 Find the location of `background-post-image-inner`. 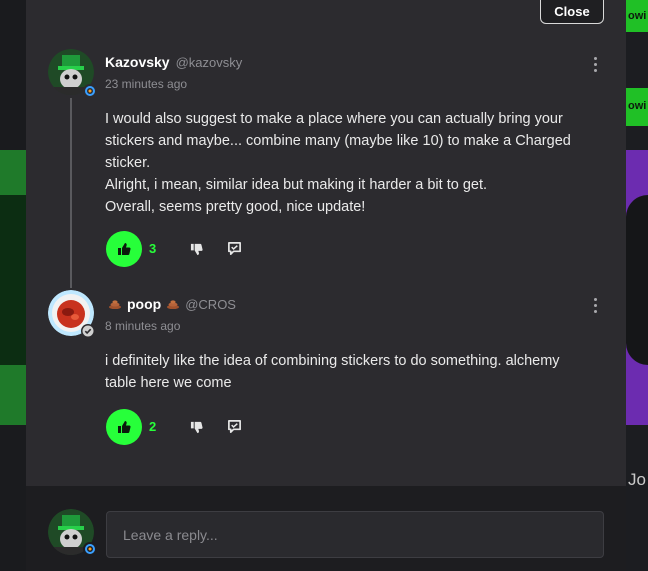

background-post-image-inner is located at coordinates (637, 280).